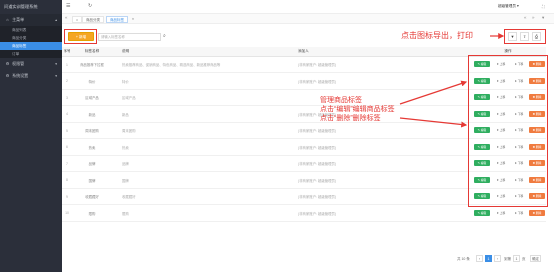 This screenshot has width=554, height=272. Describe the element at coordinates (535, 258) in the screenshot. I see `page-confirm-button: 确定` at that location.